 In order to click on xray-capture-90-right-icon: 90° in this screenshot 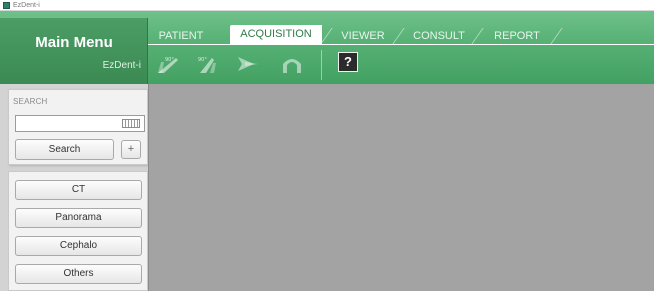, I will do `click(208, 64)`.